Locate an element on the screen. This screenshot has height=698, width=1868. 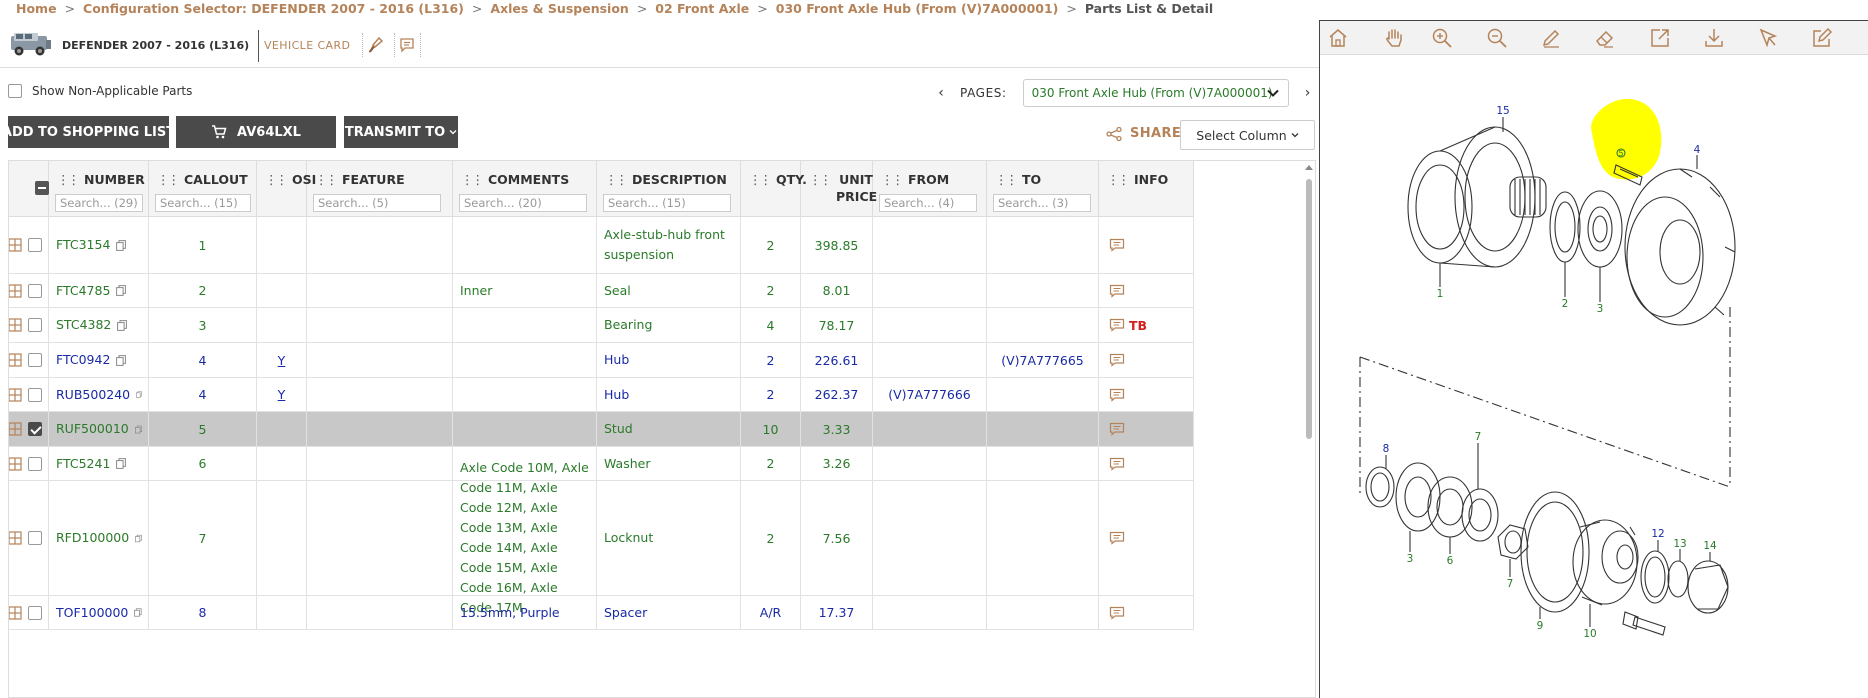
part-number-link: RUF500010 is located at coordinates (92, 429).